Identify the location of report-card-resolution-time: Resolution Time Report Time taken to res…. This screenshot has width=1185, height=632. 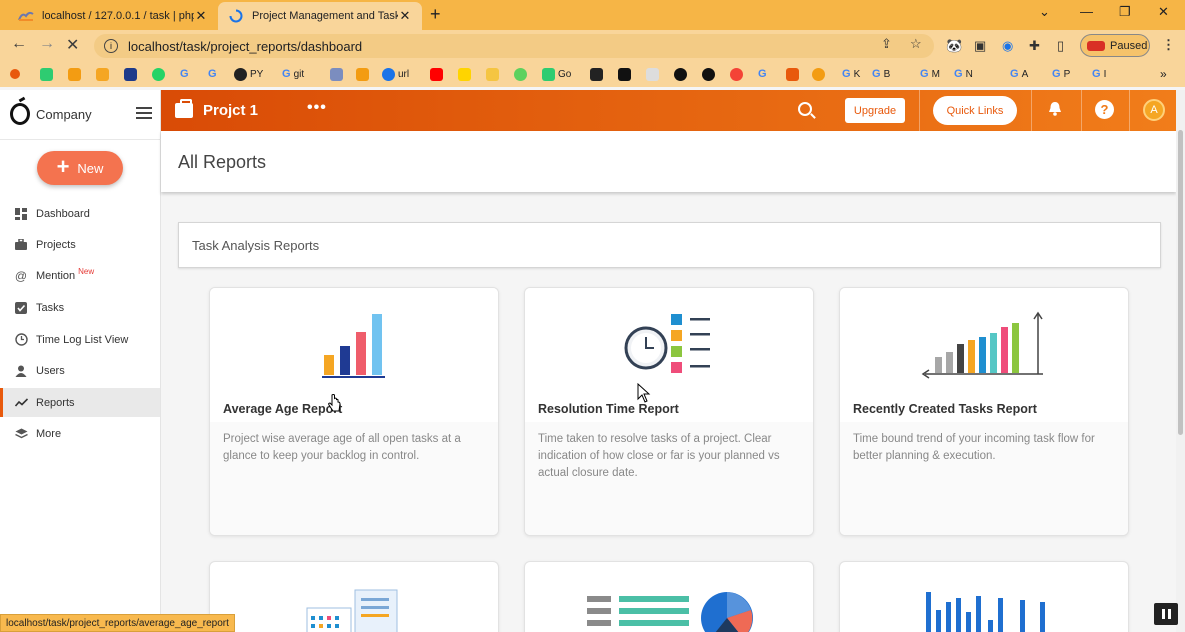
(669, 411).